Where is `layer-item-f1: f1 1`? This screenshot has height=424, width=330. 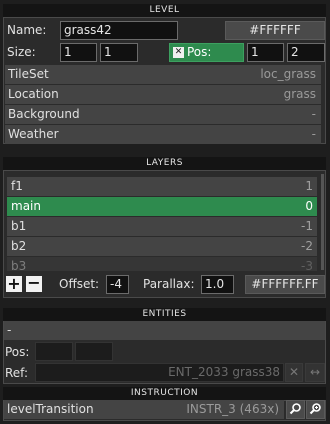 layer-item-f1: f1 1 is located at coordinates (162, 186).